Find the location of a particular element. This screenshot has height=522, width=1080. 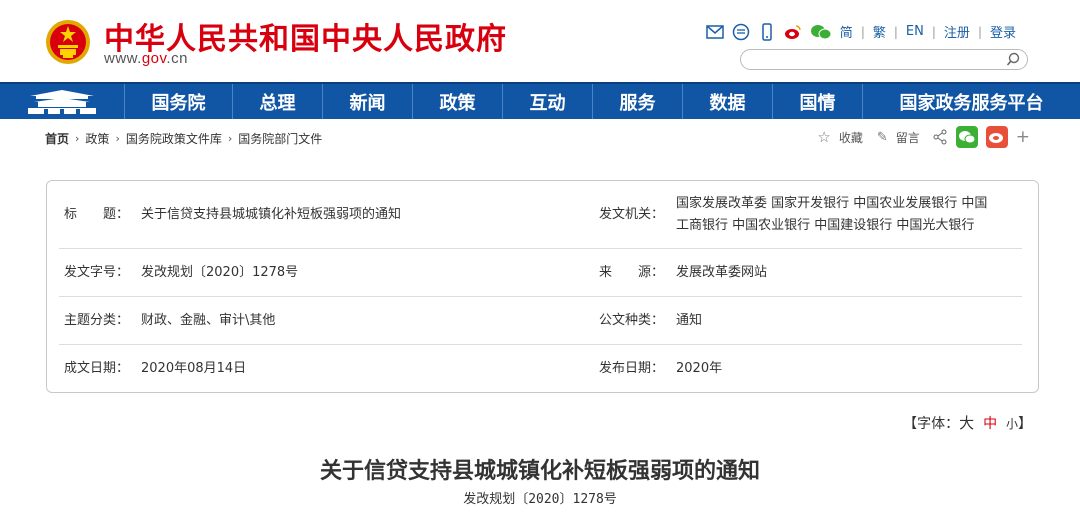

article-tools: ☆ 收藏 ✎ 留言 + is located at coordinates (923, 137).